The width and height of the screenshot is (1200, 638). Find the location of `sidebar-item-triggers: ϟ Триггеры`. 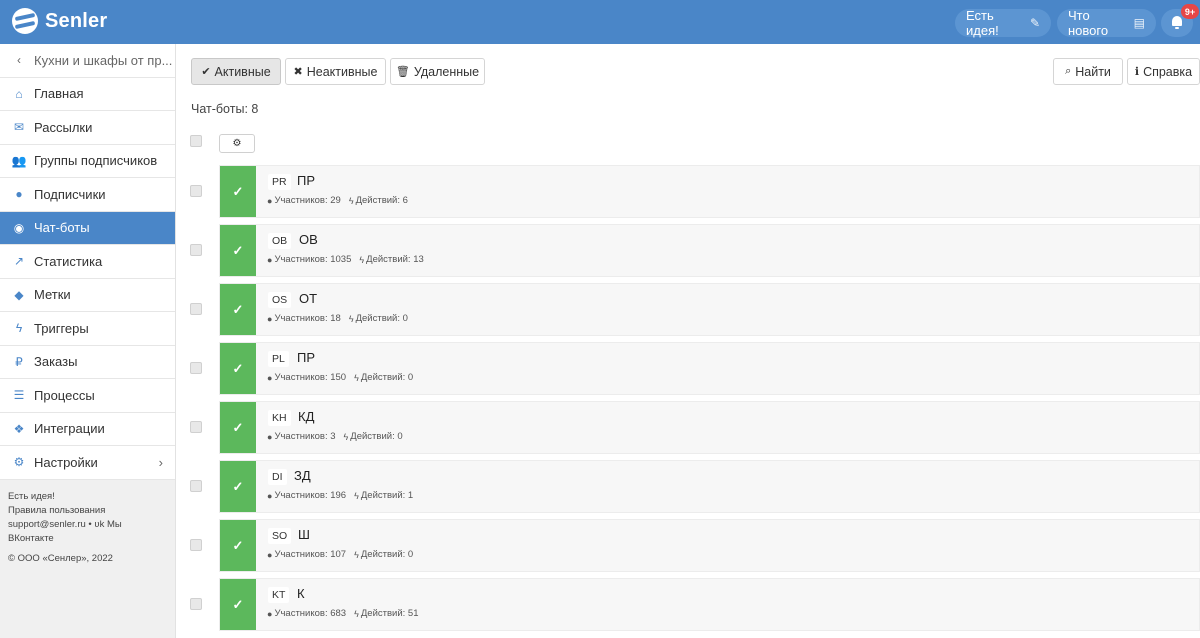

sidebar-item-triggers: ϟ Триггеры is located at coordinates (87, 329).